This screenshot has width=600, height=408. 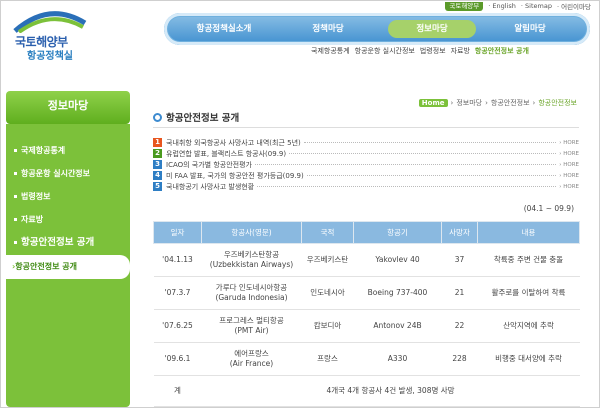 I want to click on util-sitemap-link: · Sitemap, so click(x=536, y=6).